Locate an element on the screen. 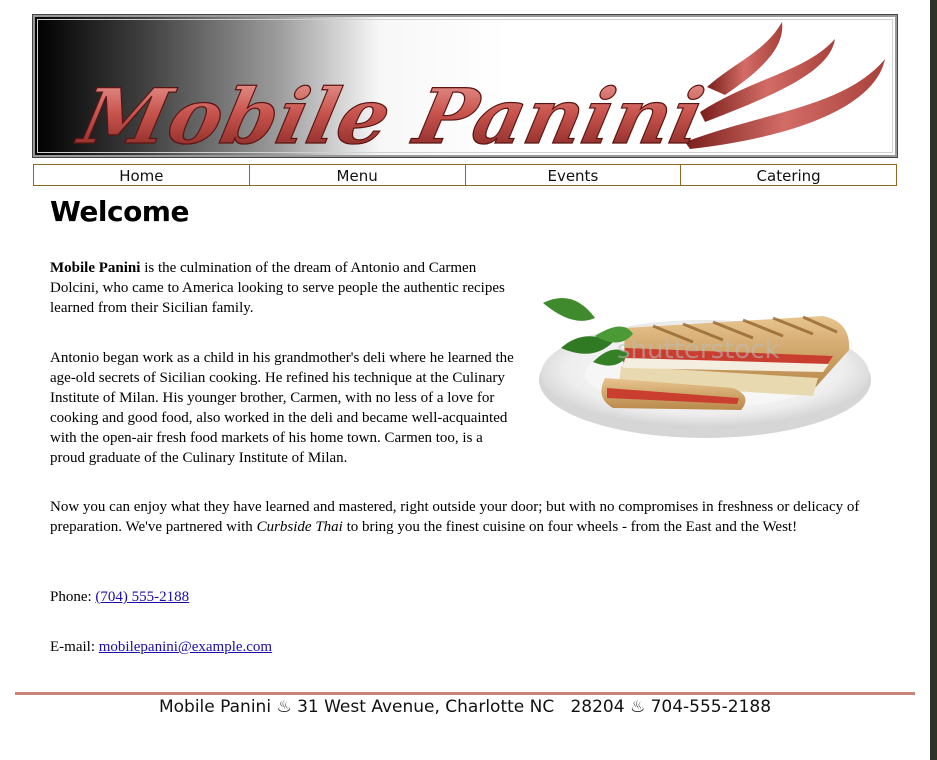  brand-title: Mobile Panini is located at coordinates (390, 114).